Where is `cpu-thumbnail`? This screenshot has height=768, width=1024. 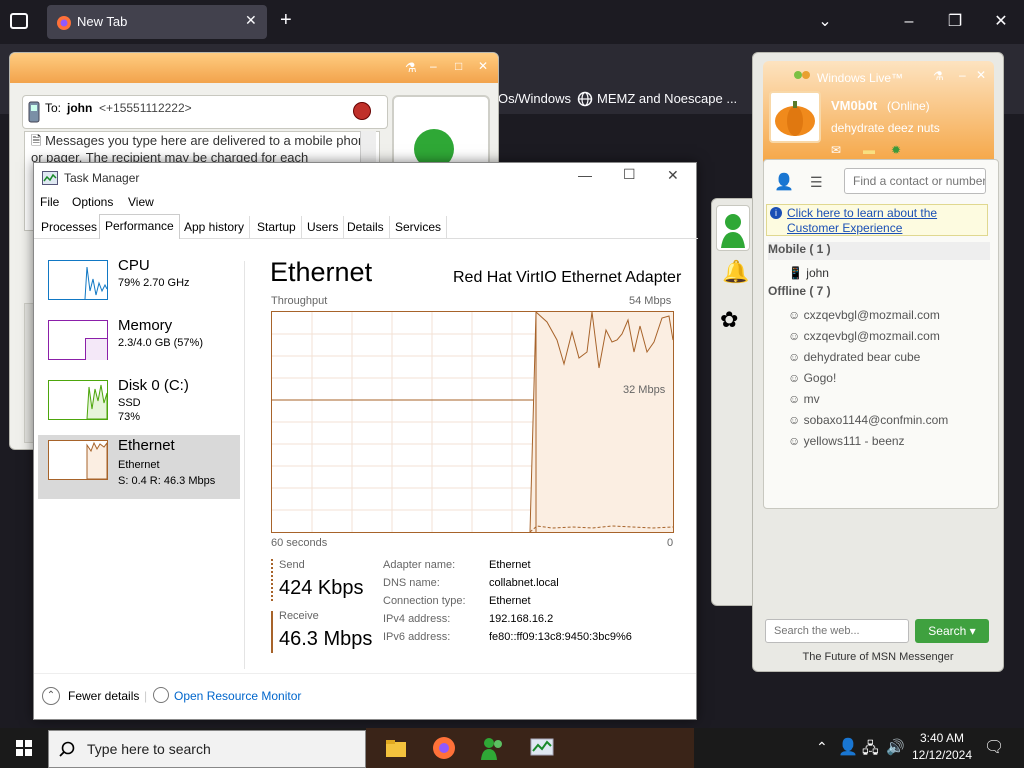
cpu-thumbnail is located at coordinates (78, 280).